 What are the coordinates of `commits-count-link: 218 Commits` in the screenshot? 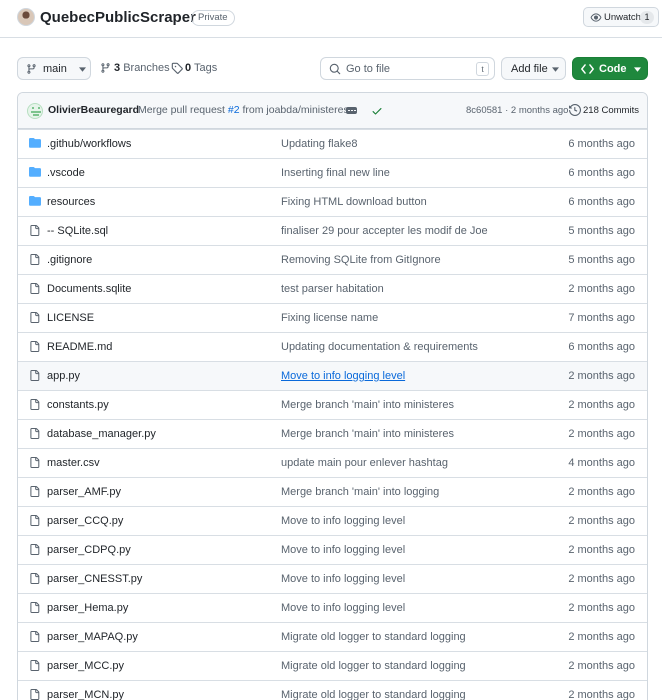 It's located at (611, 110).